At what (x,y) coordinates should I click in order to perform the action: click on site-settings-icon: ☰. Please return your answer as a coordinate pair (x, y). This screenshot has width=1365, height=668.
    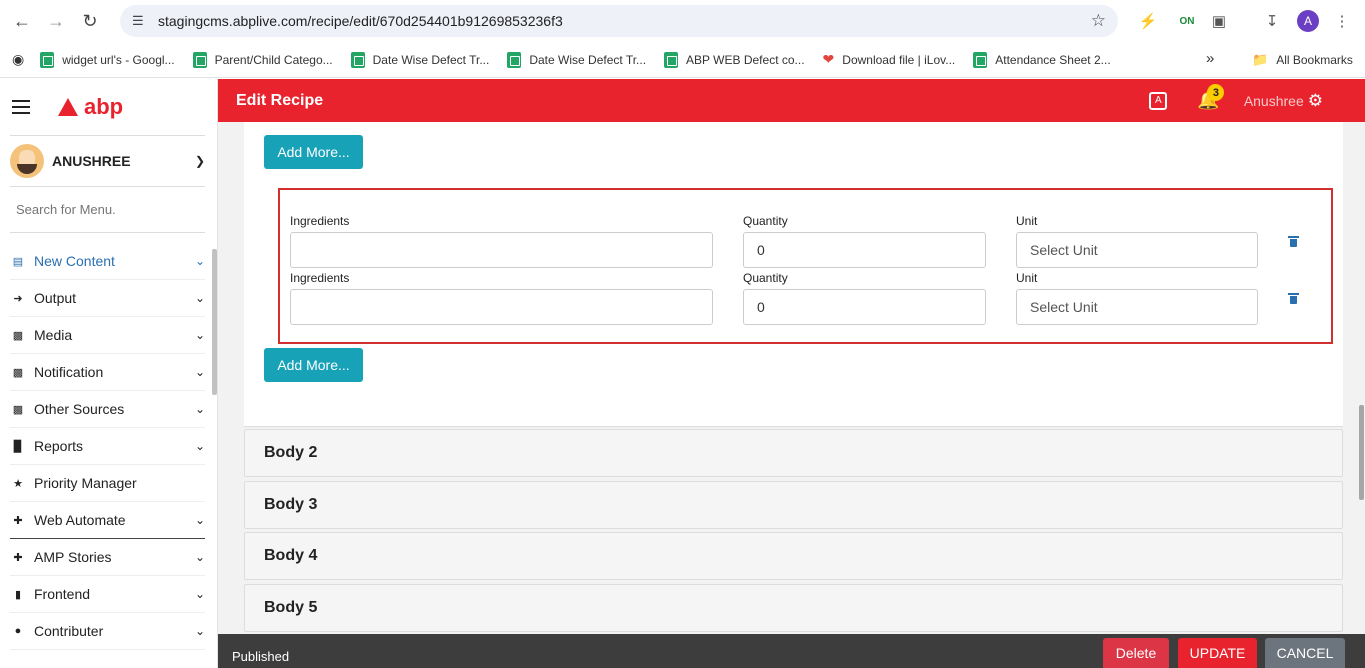
    Looking at the image, I should click on (141, 21).